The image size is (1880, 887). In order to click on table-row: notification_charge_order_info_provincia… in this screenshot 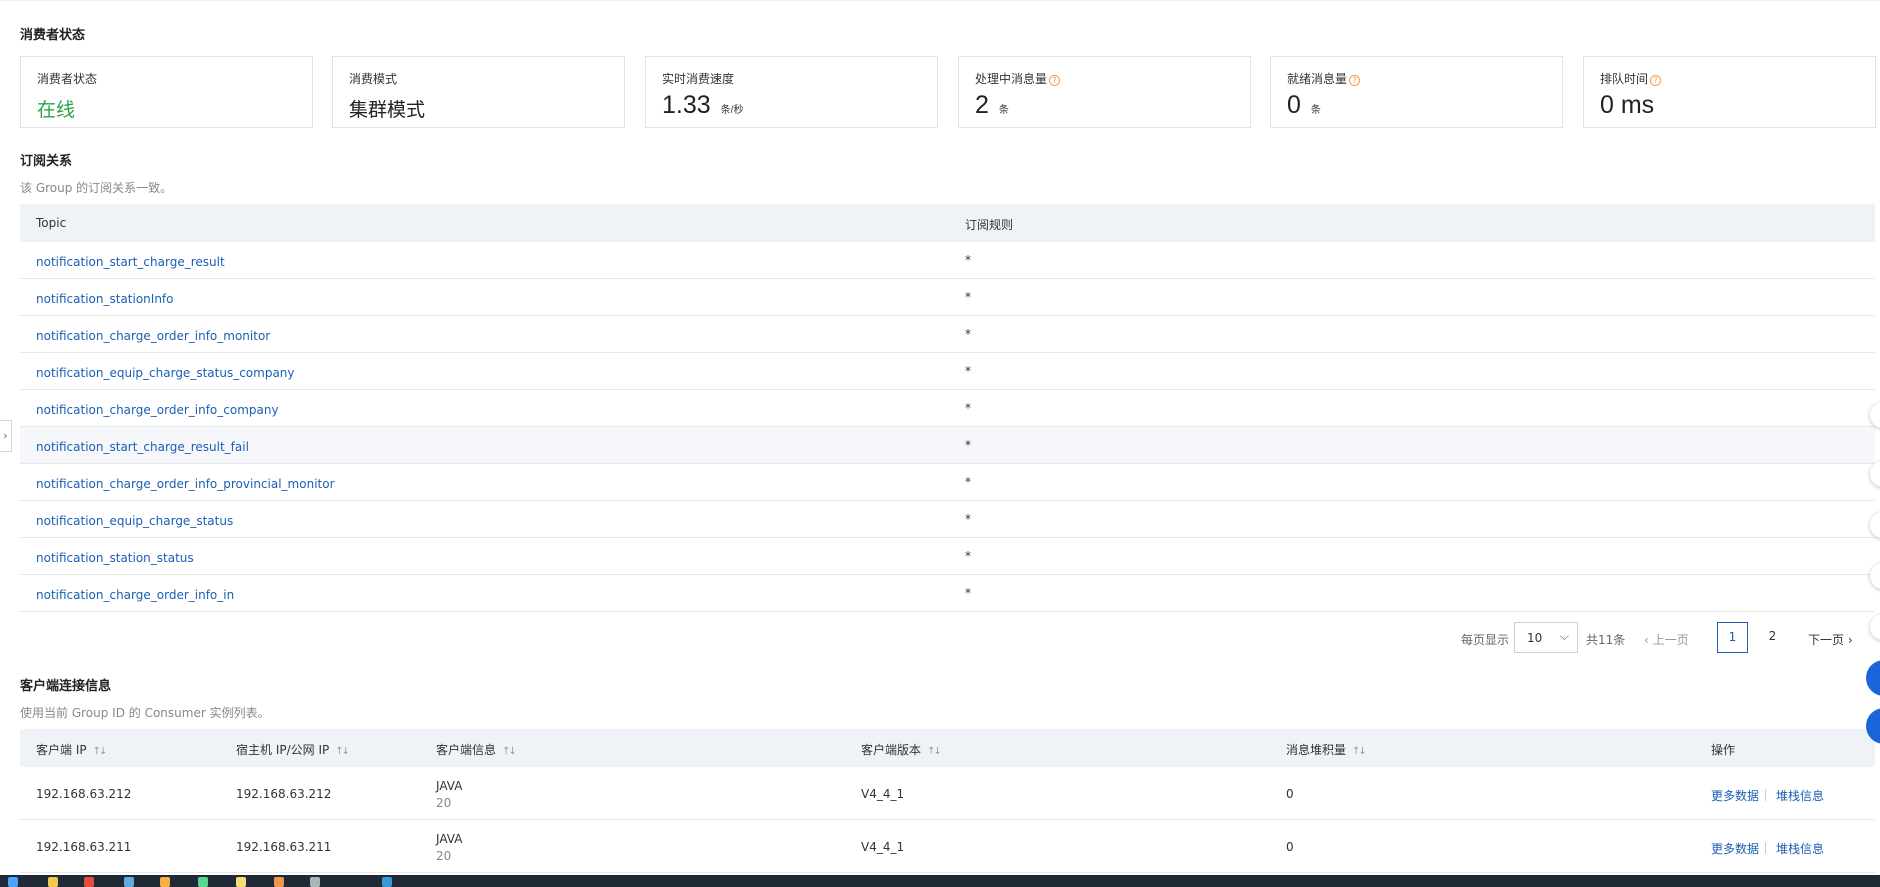, I will do `click(947, 482)`.